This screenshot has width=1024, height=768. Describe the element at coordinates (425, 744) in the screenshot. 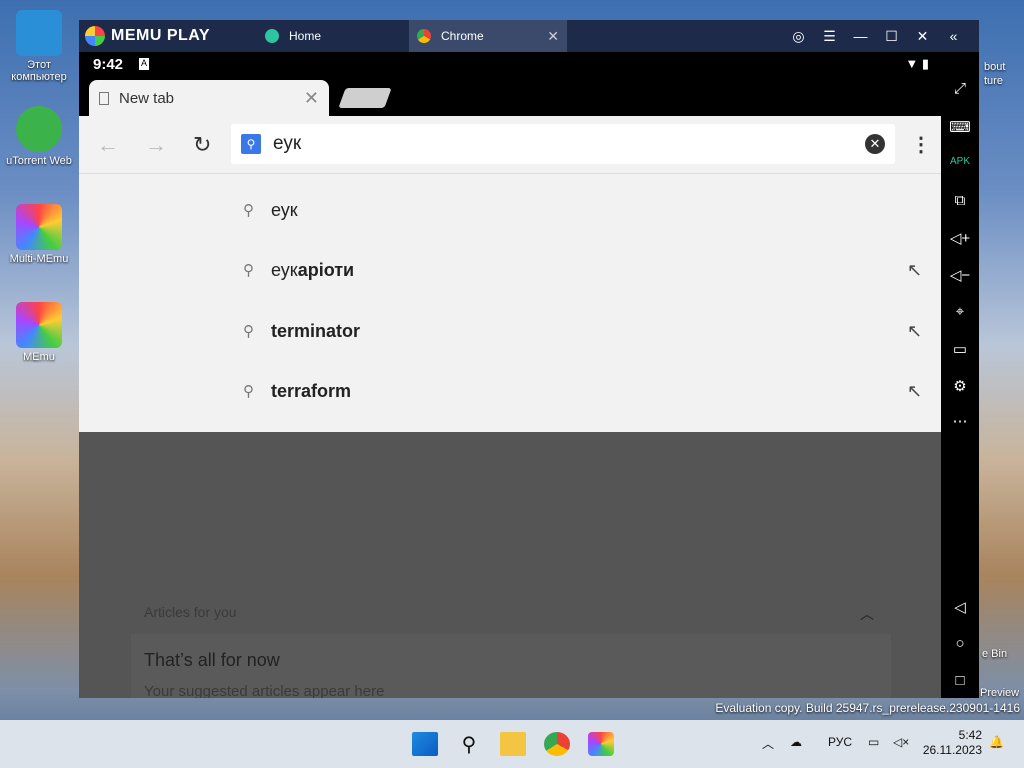

I see `start-icon` at that location.